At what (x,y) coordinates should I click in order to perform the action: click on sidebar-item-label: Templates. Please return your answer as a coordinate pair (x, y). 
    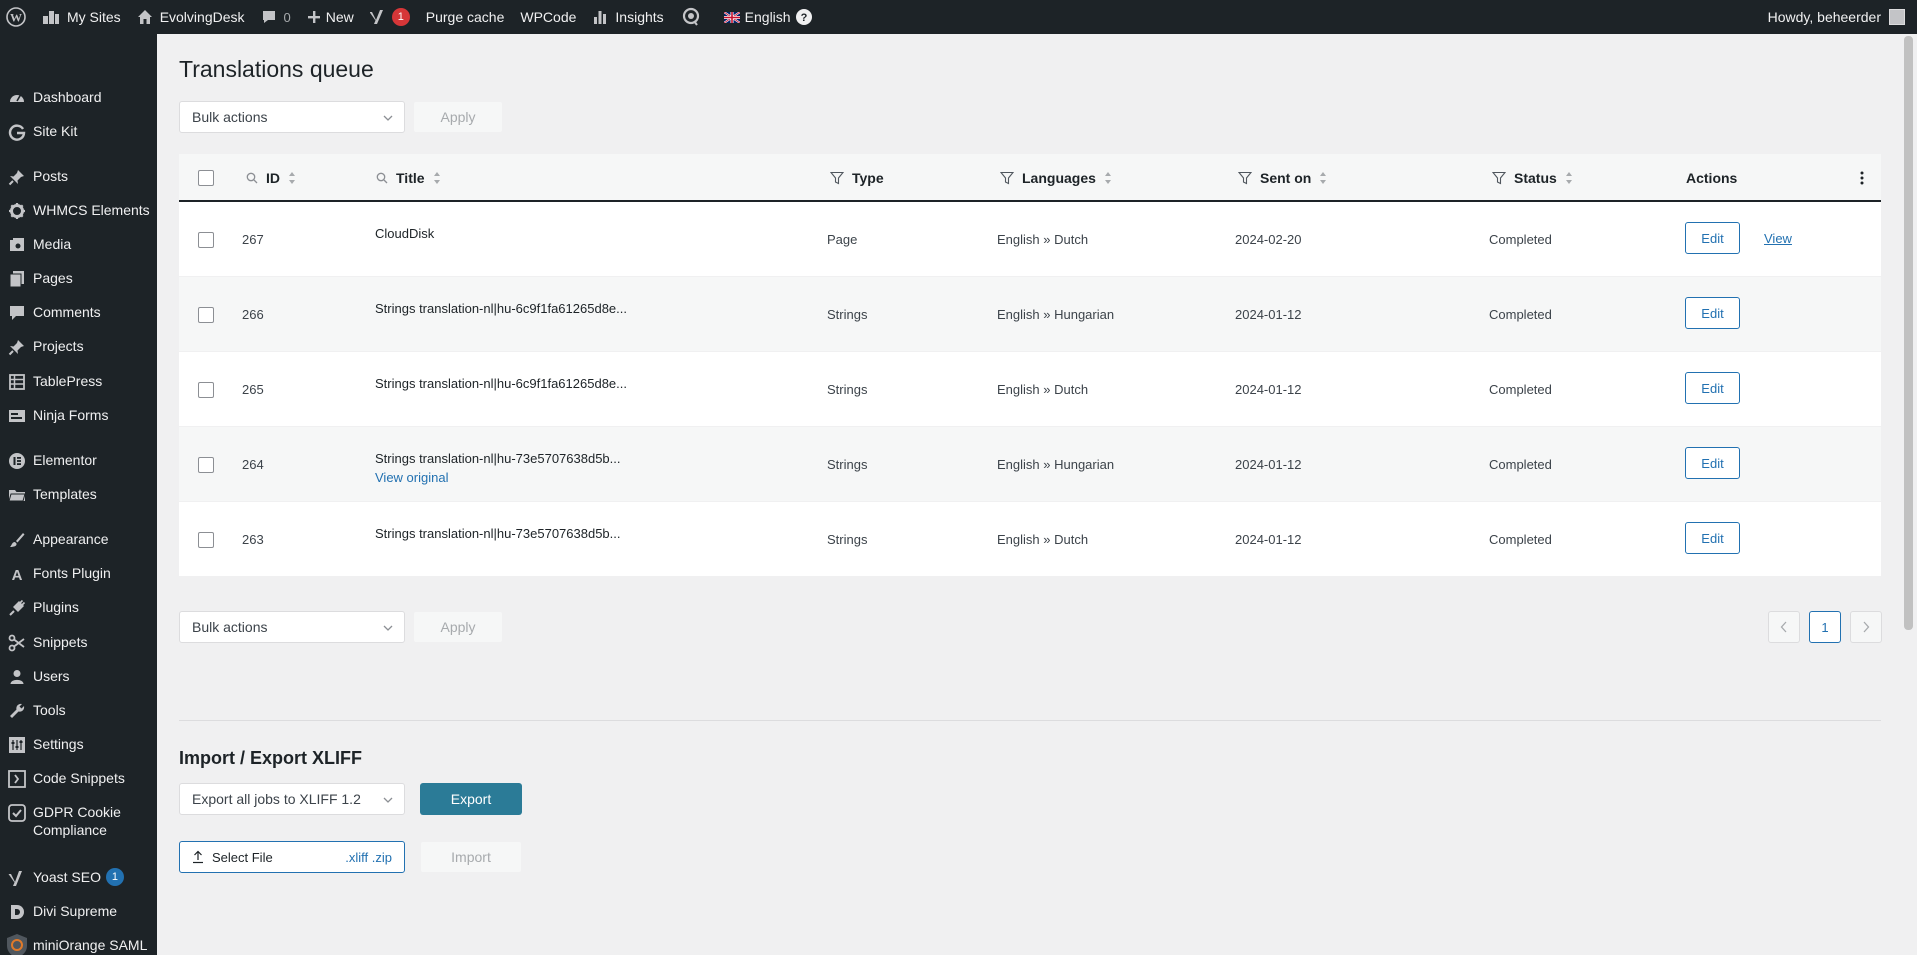
    Looking at the image, I should click on (65, 494).